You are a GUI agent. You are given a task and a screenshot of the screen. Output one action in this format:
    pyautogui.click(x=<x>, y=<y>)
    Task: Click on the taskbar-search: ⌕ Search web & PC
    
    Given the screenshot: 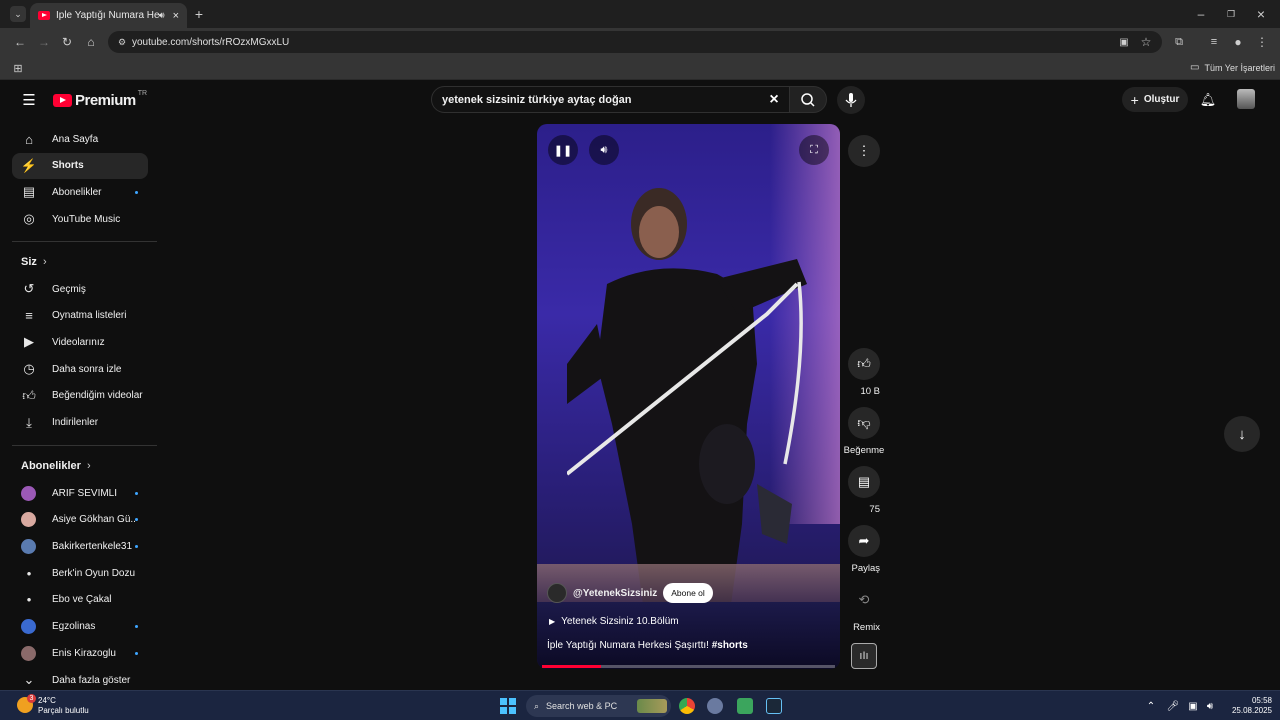 What is the action you would take?
    pyautogui.click(x=598, y=706)
    